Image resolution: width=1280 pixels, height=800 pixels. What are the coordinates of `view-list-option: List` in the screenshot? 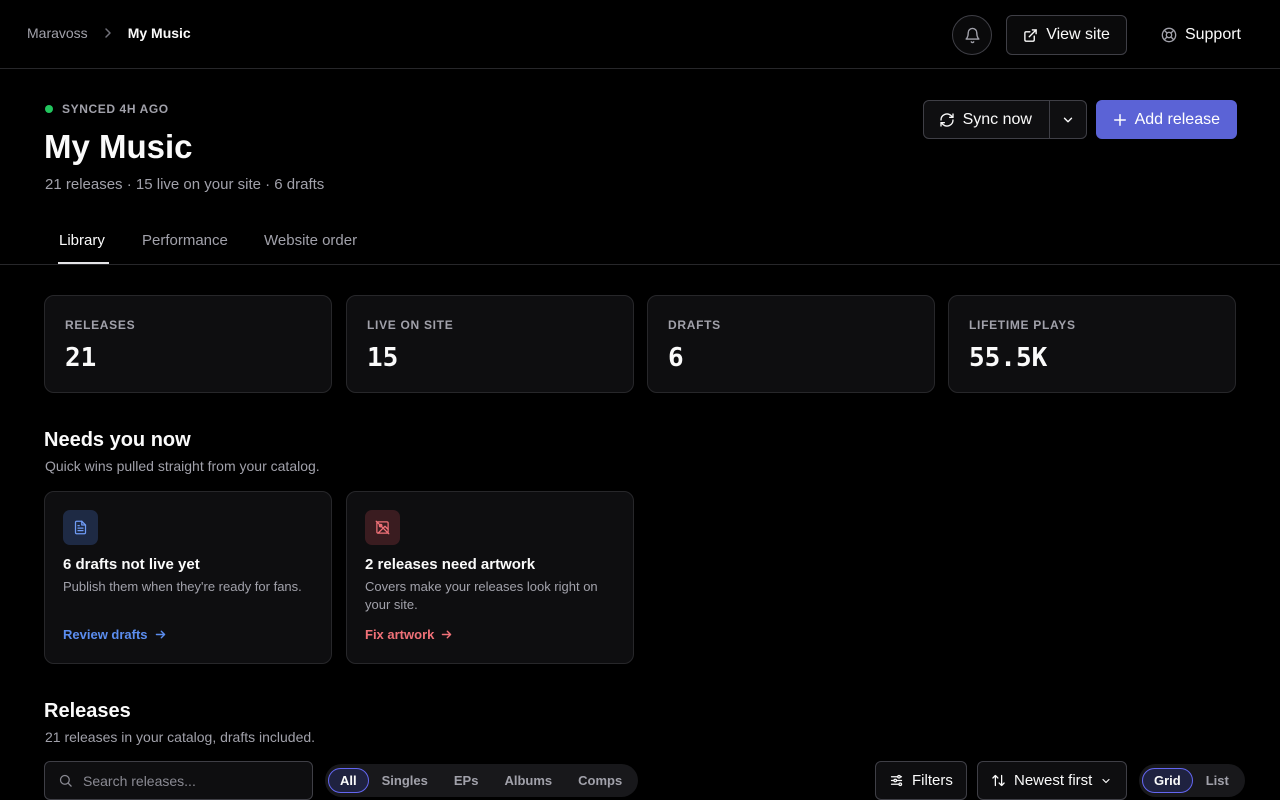 It's located at (1217, 780).